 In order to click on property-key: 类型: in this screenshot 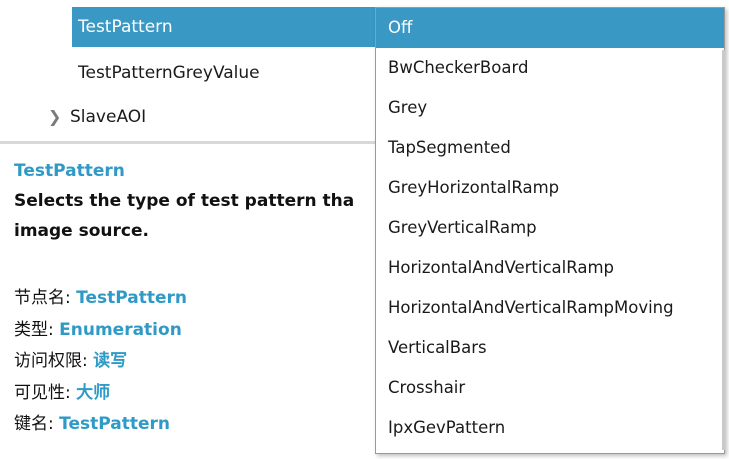, I will do `click(37, 329)`.